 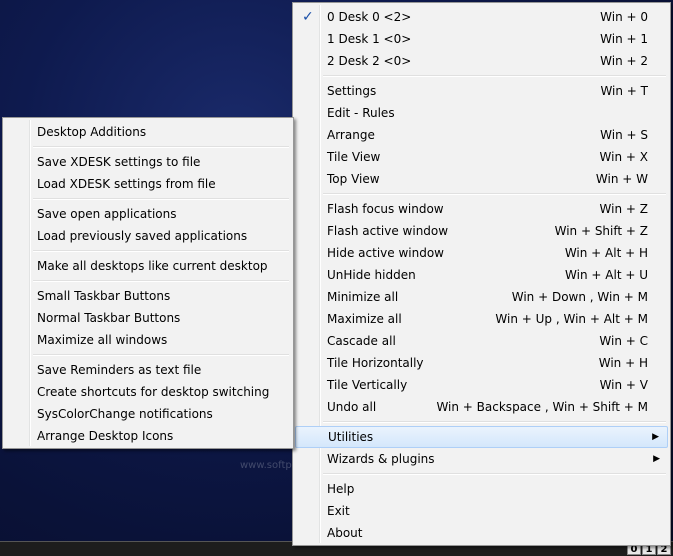 What do you see at coordinates (353, 179) in the screenshot?
I see `menu-item-label: Top View` at bounding box center [353, 179].